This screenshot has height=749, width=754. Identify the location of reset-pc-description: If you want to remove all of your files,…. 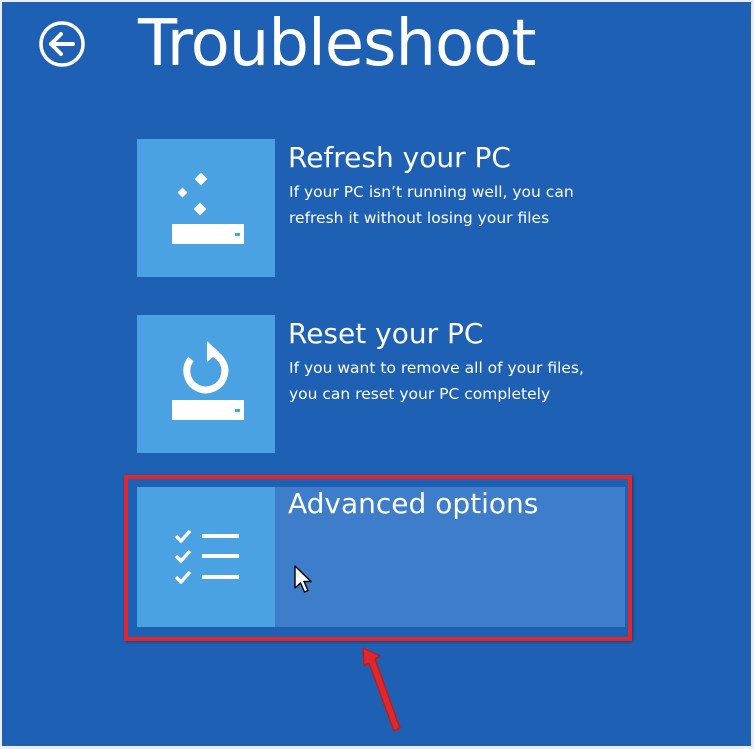
(436, 381).